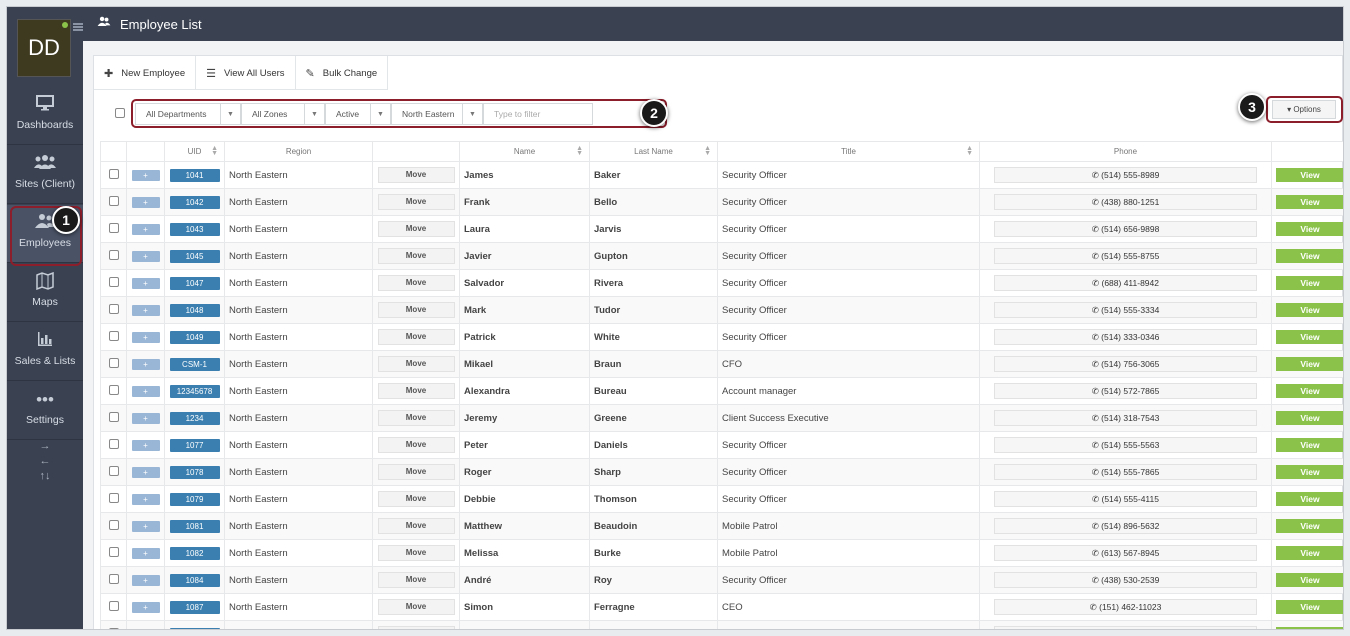 The width and height of the screenshot is (1350, 636). I want to click on first-name-cell: Jeremy, so click(524, 418).